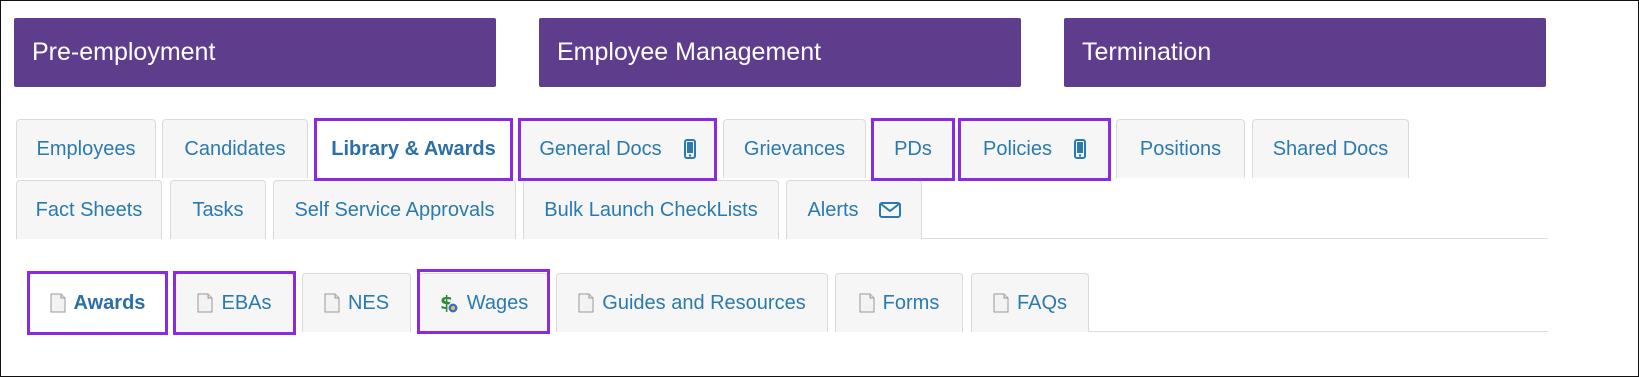  I want to click on tab-label: Self Service Approvals, so click(394, 209).